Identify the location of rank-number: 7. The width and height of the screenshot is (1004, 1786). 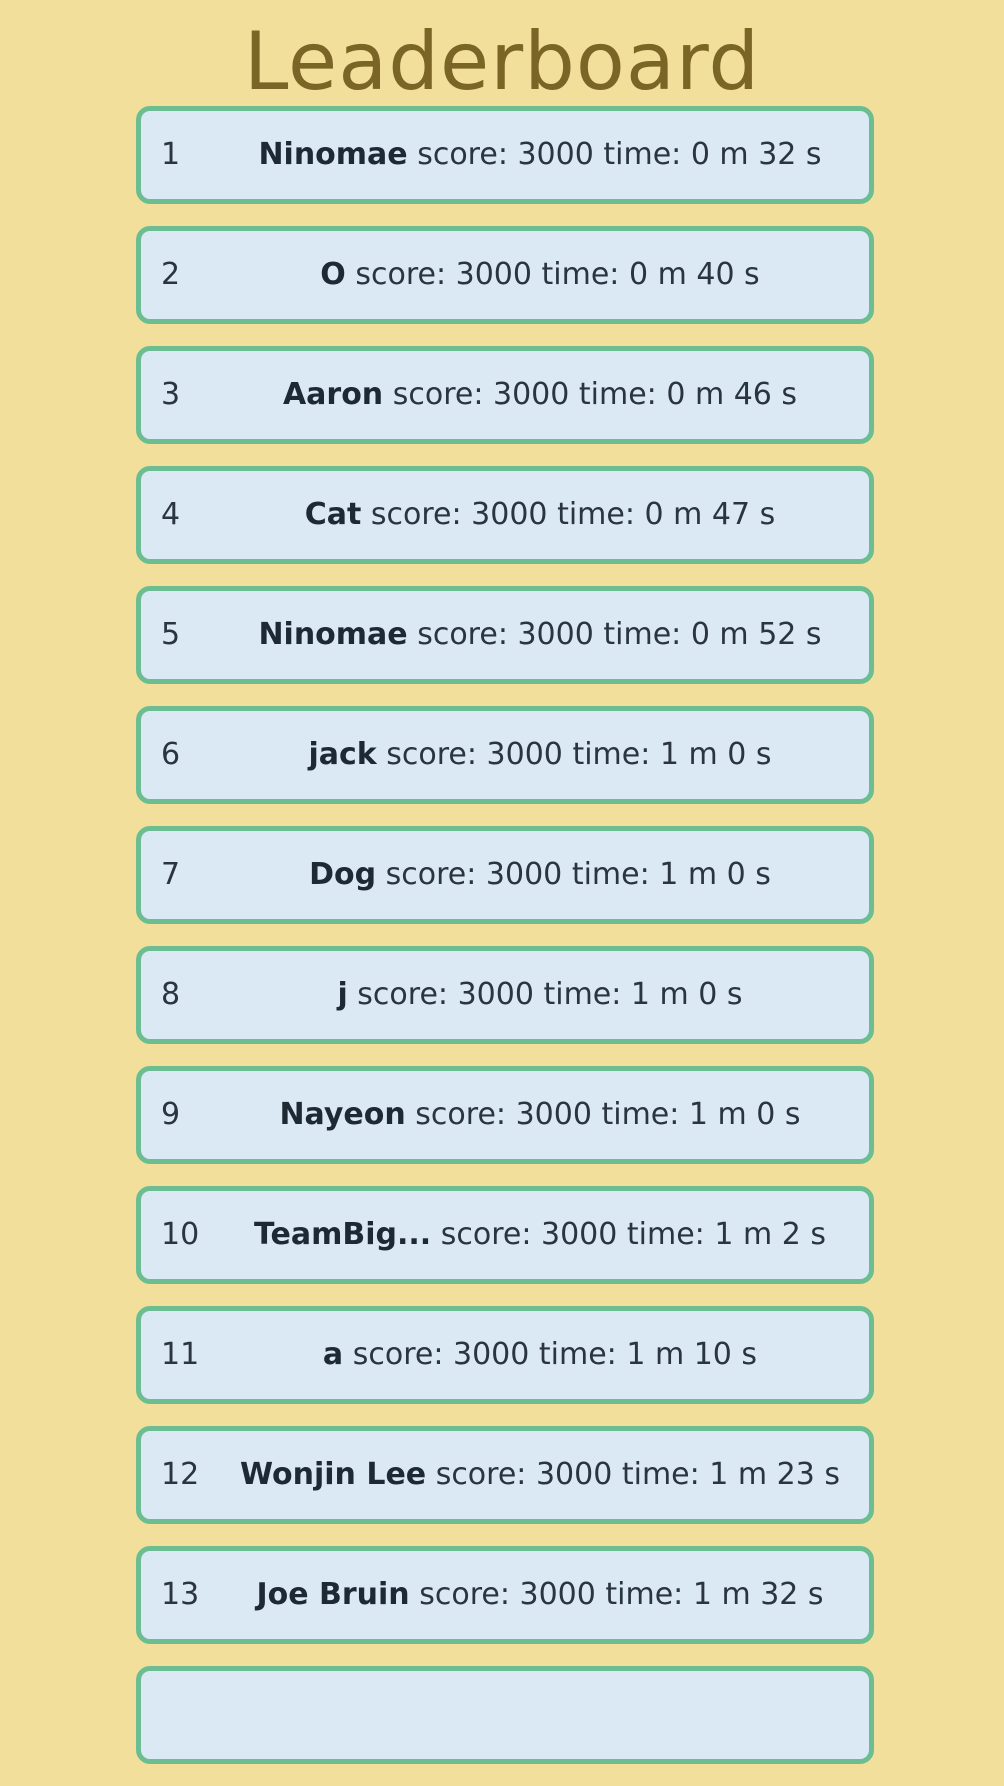
(171, 874).